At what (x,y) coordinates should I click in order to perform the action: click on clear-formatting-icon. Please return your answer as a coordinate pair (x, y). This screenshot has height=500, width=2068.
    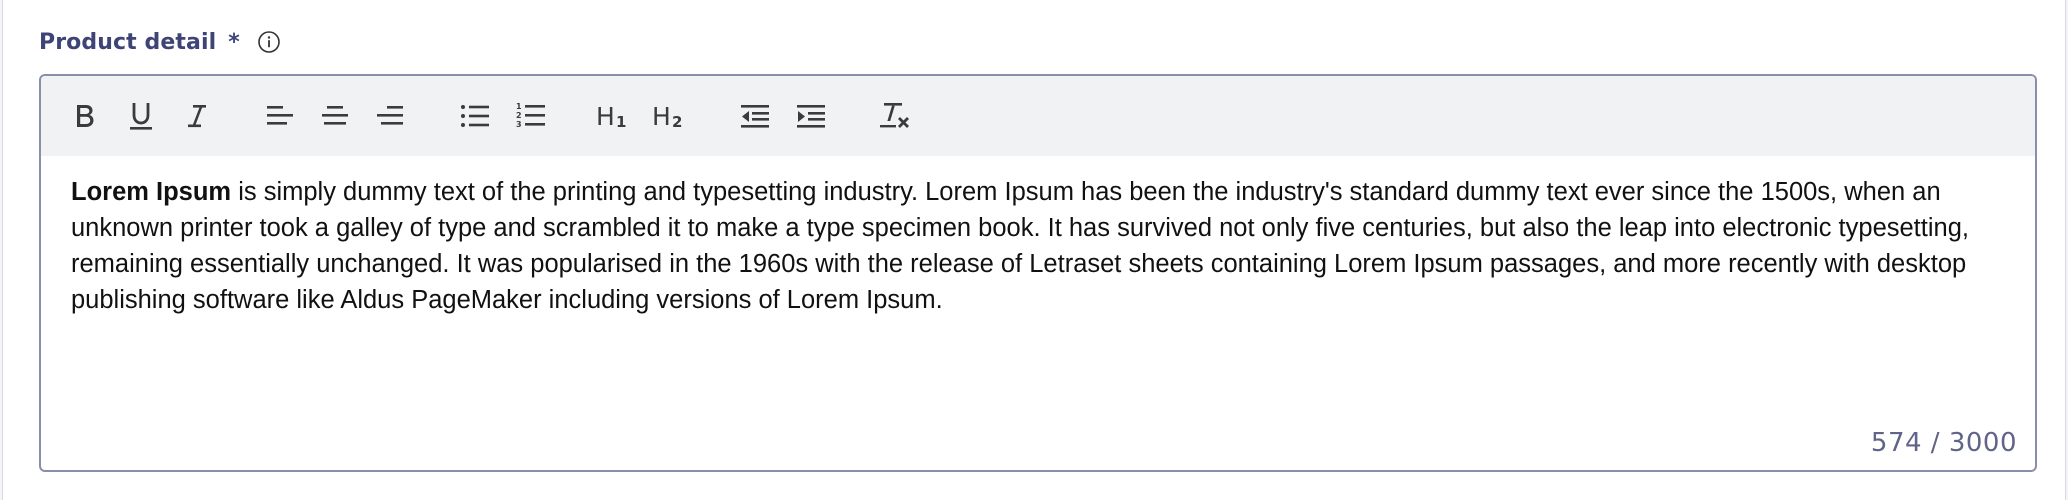
    Looking at the image, I should click on (894, 115).